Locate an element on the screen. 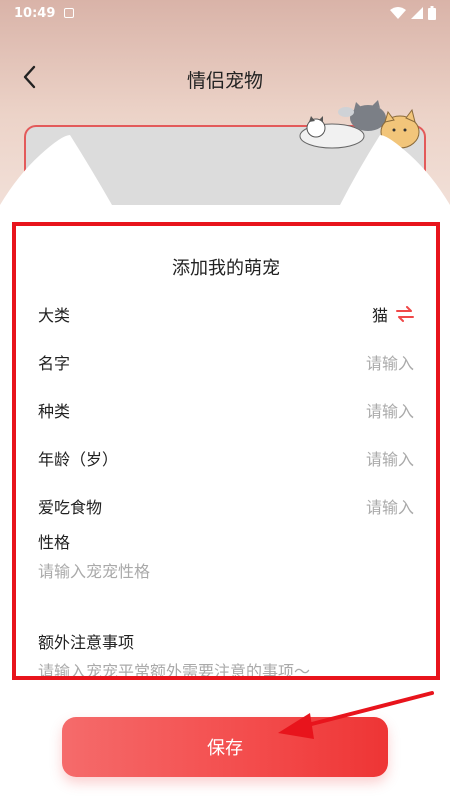  age-input: 请输入 is located at coordinates (390, 458).